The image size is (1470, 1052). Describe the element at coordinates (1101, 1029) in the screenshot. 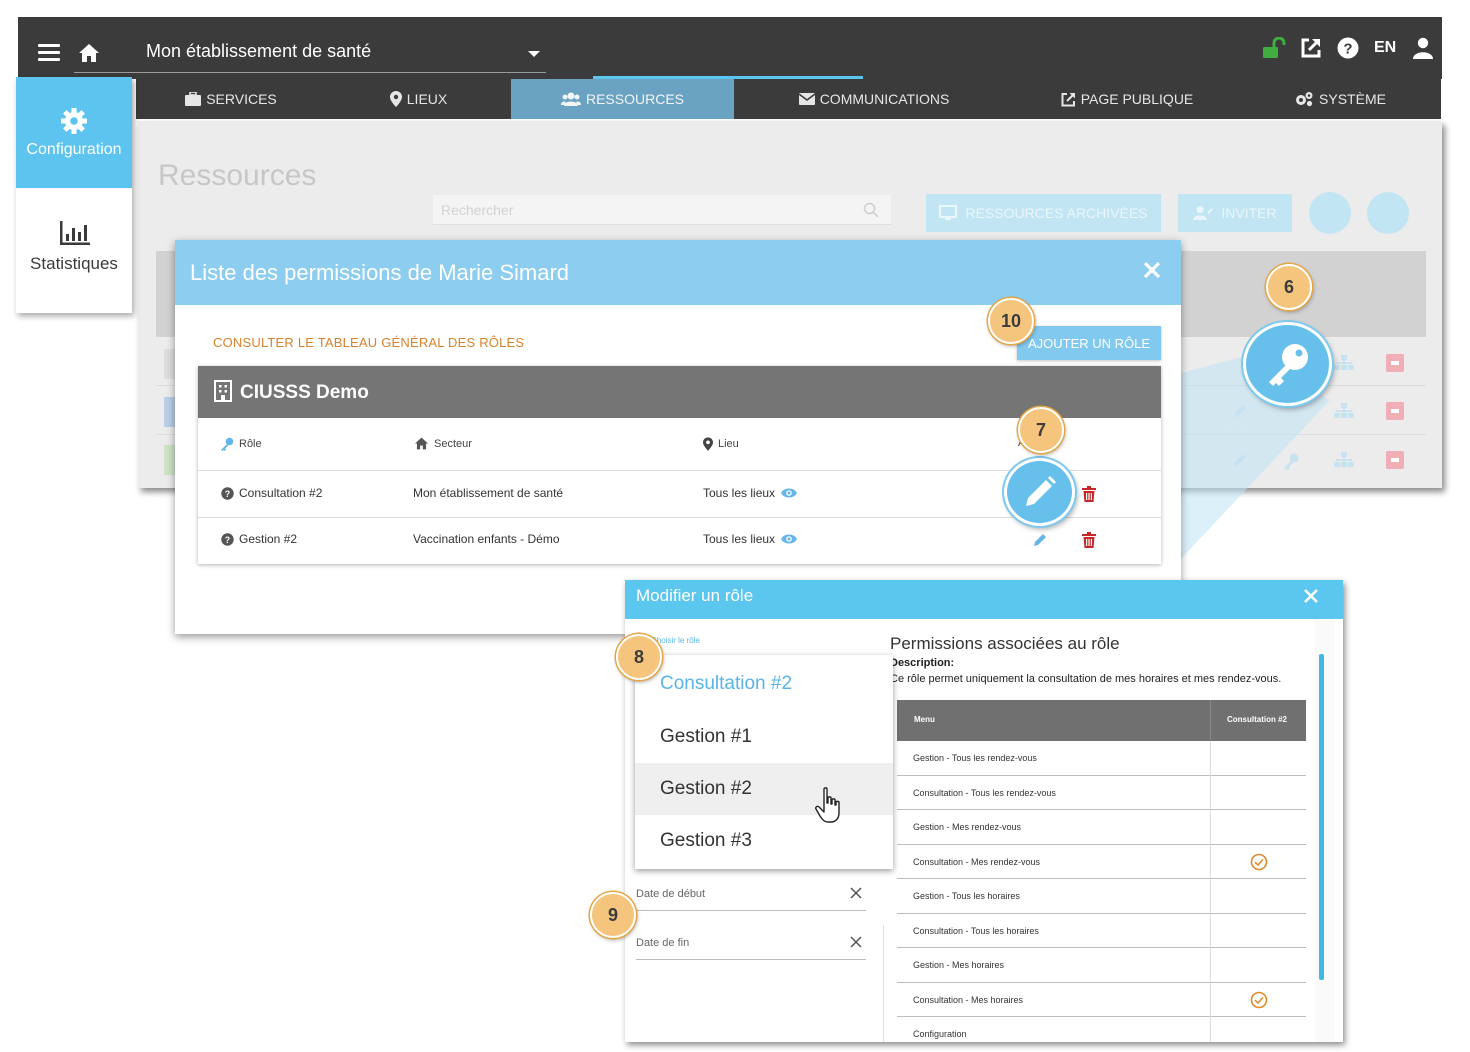

I see `permission-row: Configuration` at that location.